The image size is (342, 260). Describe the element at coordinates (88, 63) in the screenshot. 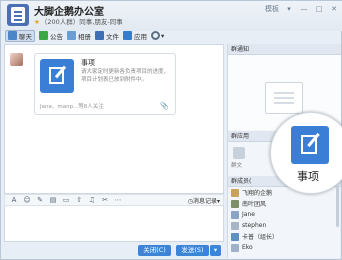

I see `task-title: 事项` at that location.